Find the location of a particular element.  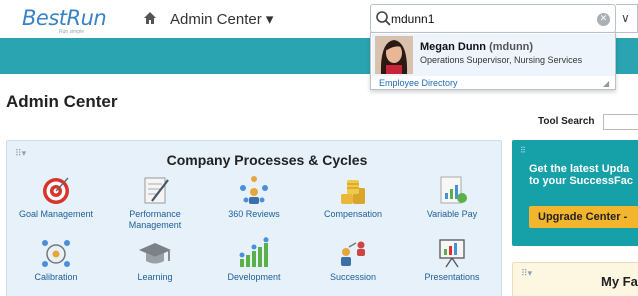

tile-presentations: Presentations is located at coordinates (452, 260).